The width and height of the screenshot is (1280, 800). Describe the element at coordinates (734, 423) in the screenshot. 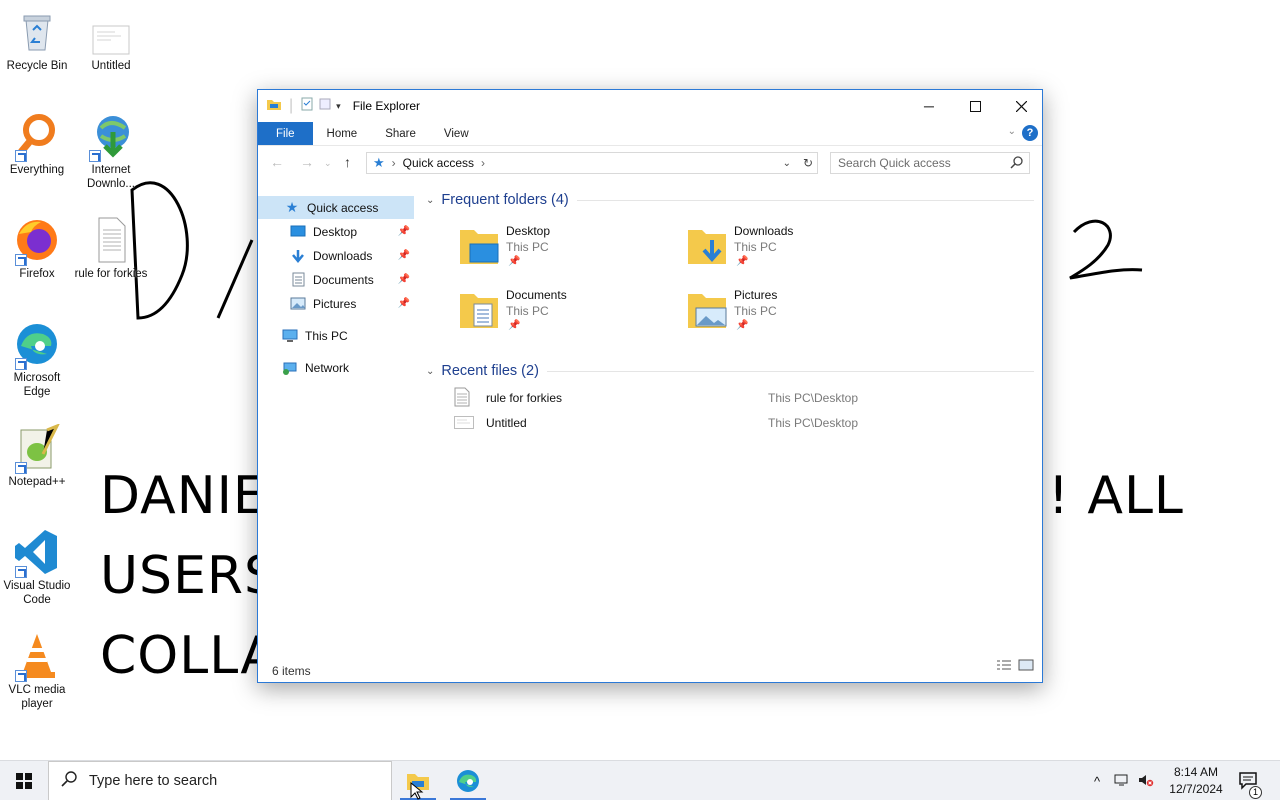

I see `recent-file-row: Untitled This PC\Desktop` at that location.